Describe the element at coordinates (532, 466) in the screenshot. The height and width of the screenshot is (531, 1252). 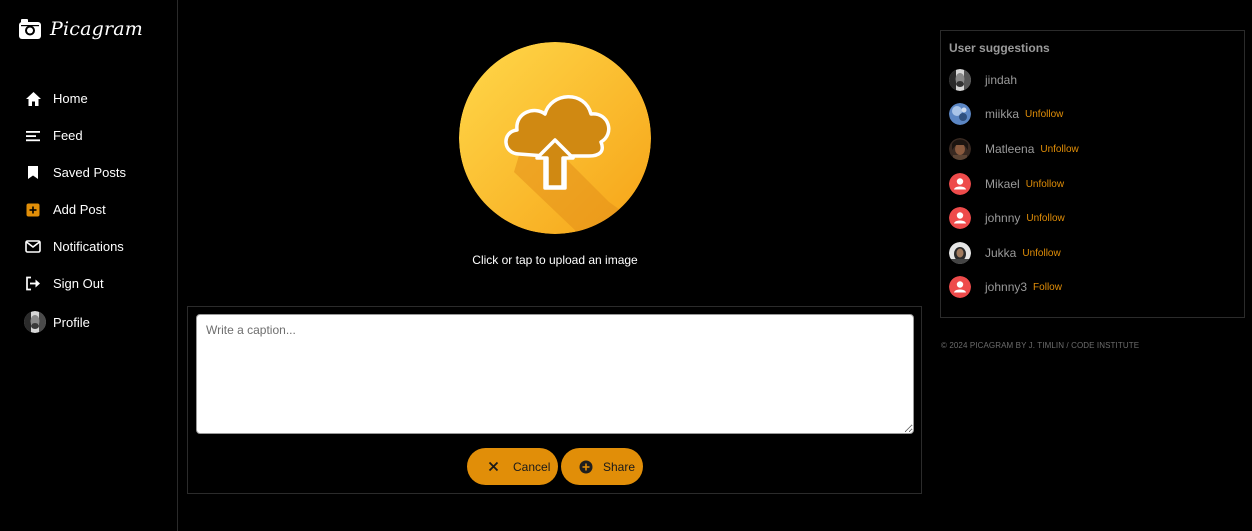
I see `cancel-label: Cancel` at that location.